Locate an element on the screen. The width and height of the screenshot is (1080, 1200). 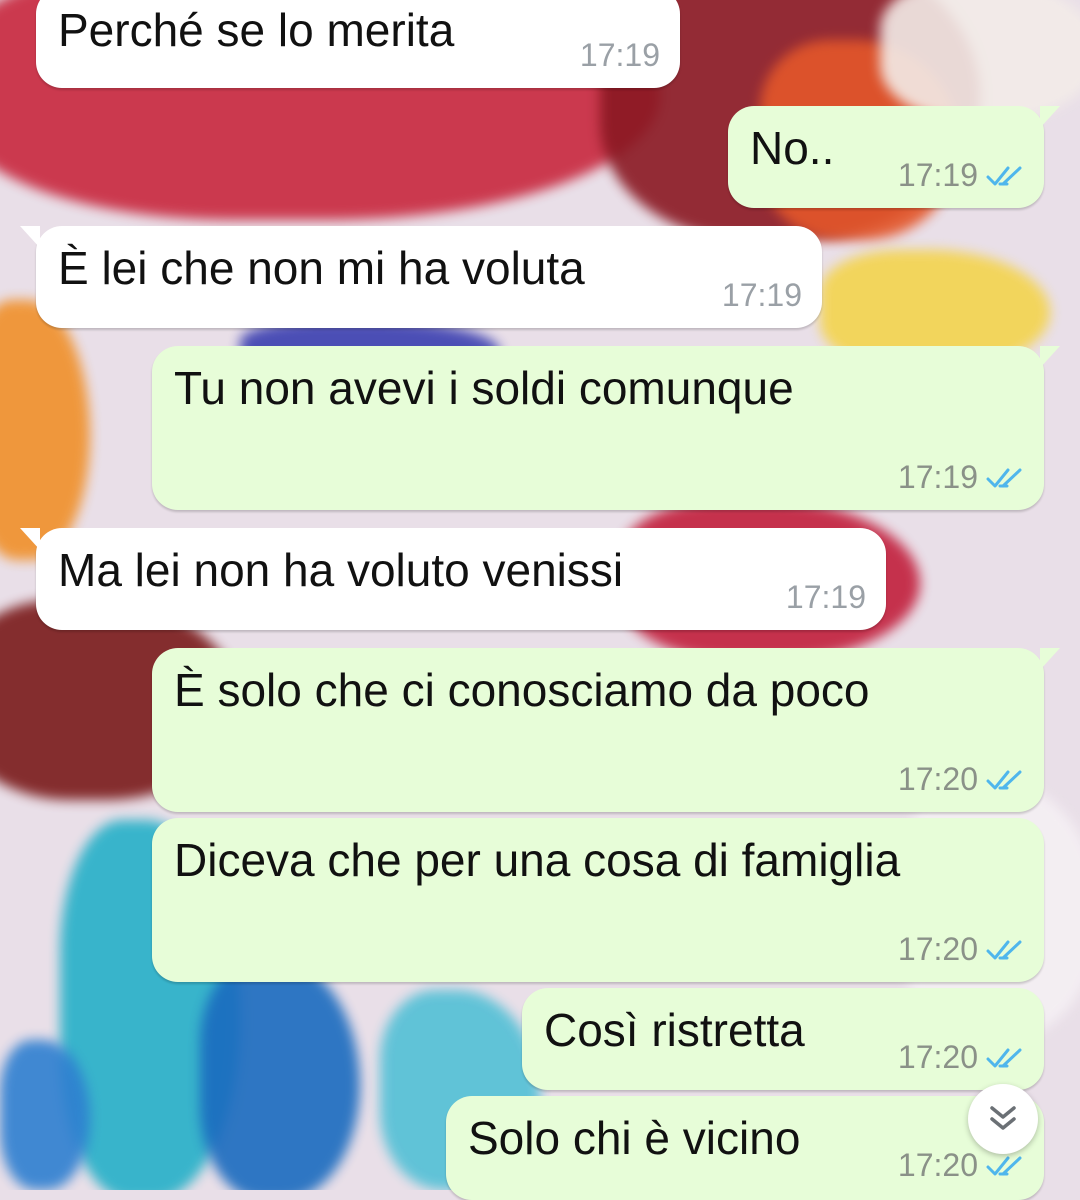
message-bubble-outgoing: Così ristretta 17:20 is located at coordinates (783, 1039).